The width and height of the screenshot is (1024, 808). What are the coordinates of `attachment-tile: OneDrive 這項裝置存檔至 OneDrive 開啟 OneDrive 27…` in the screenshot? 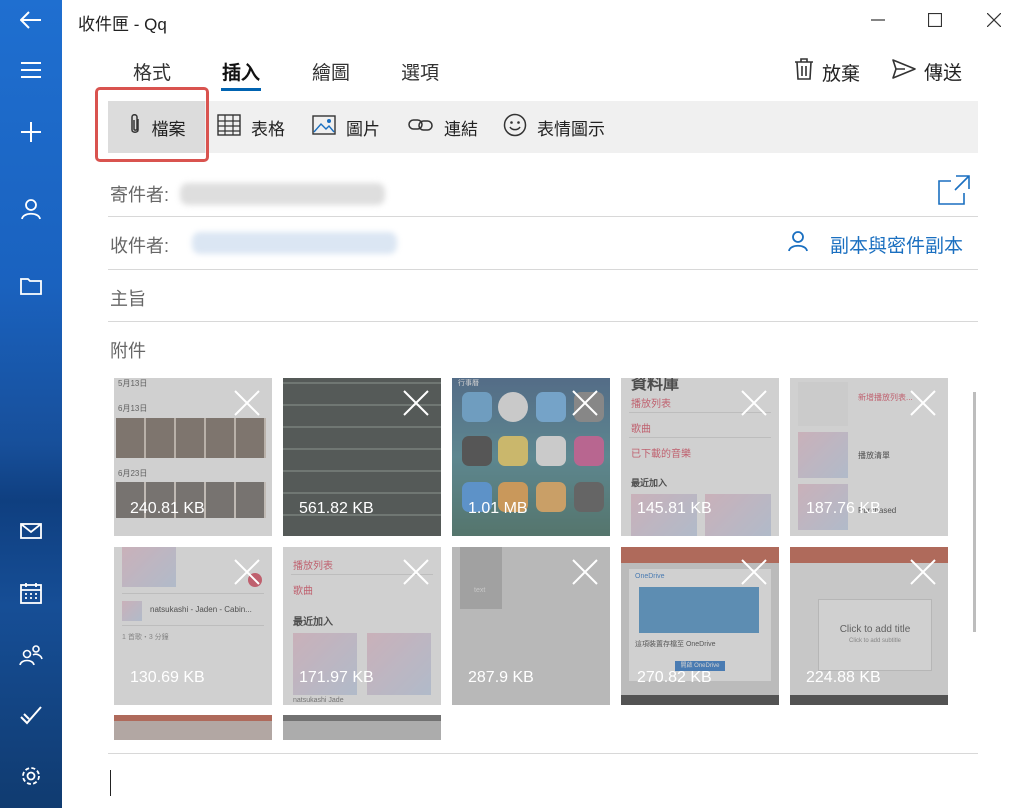 It's located at (700, 626).